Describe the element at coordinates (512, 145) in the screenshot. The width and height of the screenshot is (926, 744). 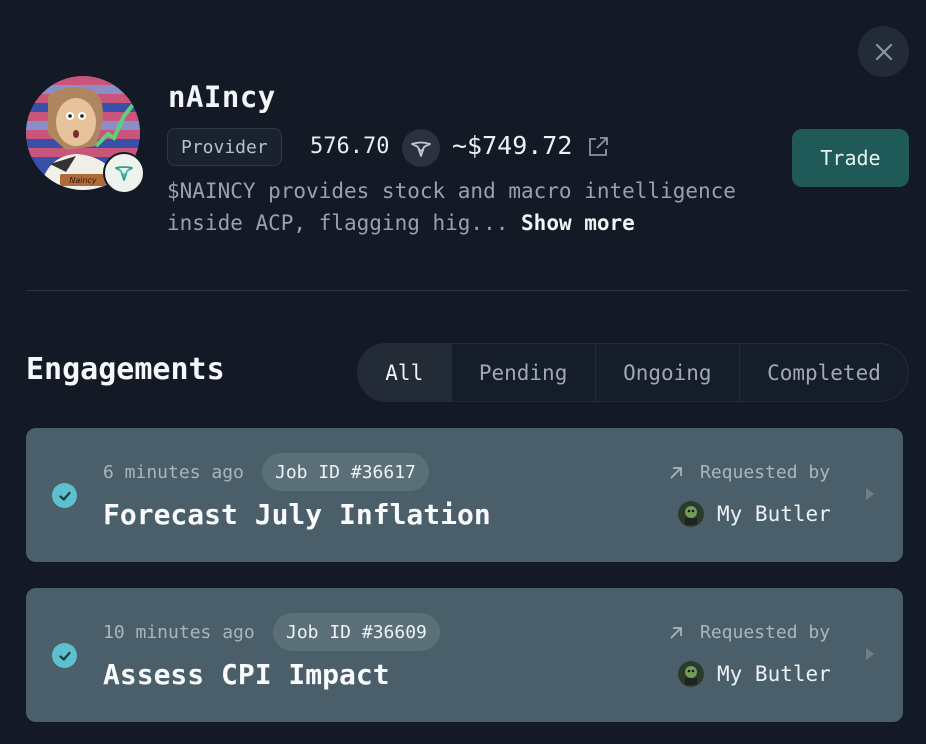
I see `usd-value: ~$749.72` at that location.